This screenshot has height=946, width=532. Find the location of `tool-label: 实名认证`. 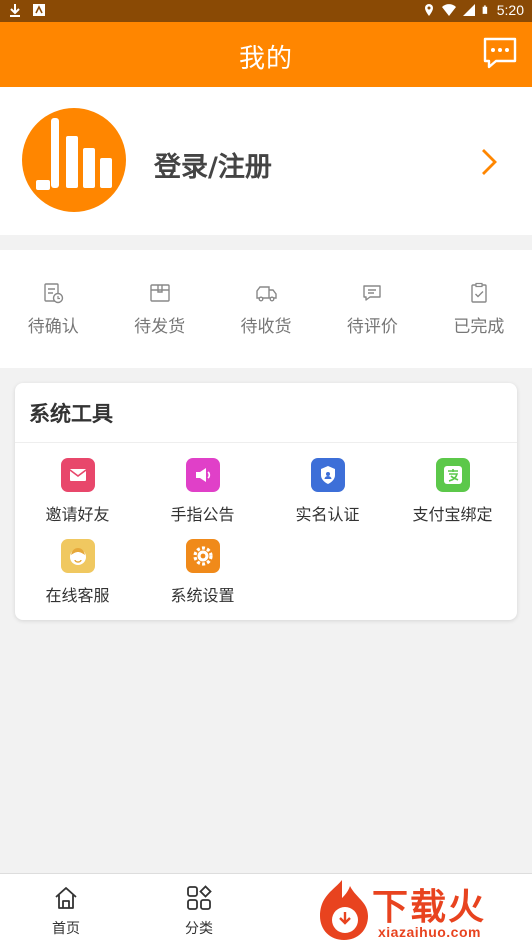

tool-label: 实名认证 is located at coordinates (327, 514).